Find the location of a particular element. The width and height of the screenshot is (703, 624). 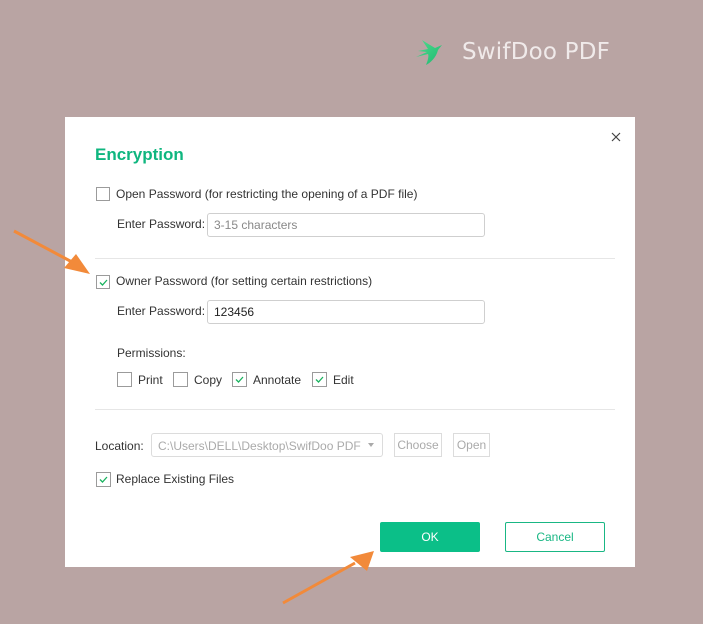

dropdown-caret-icon is located at coordinates (371, 445).